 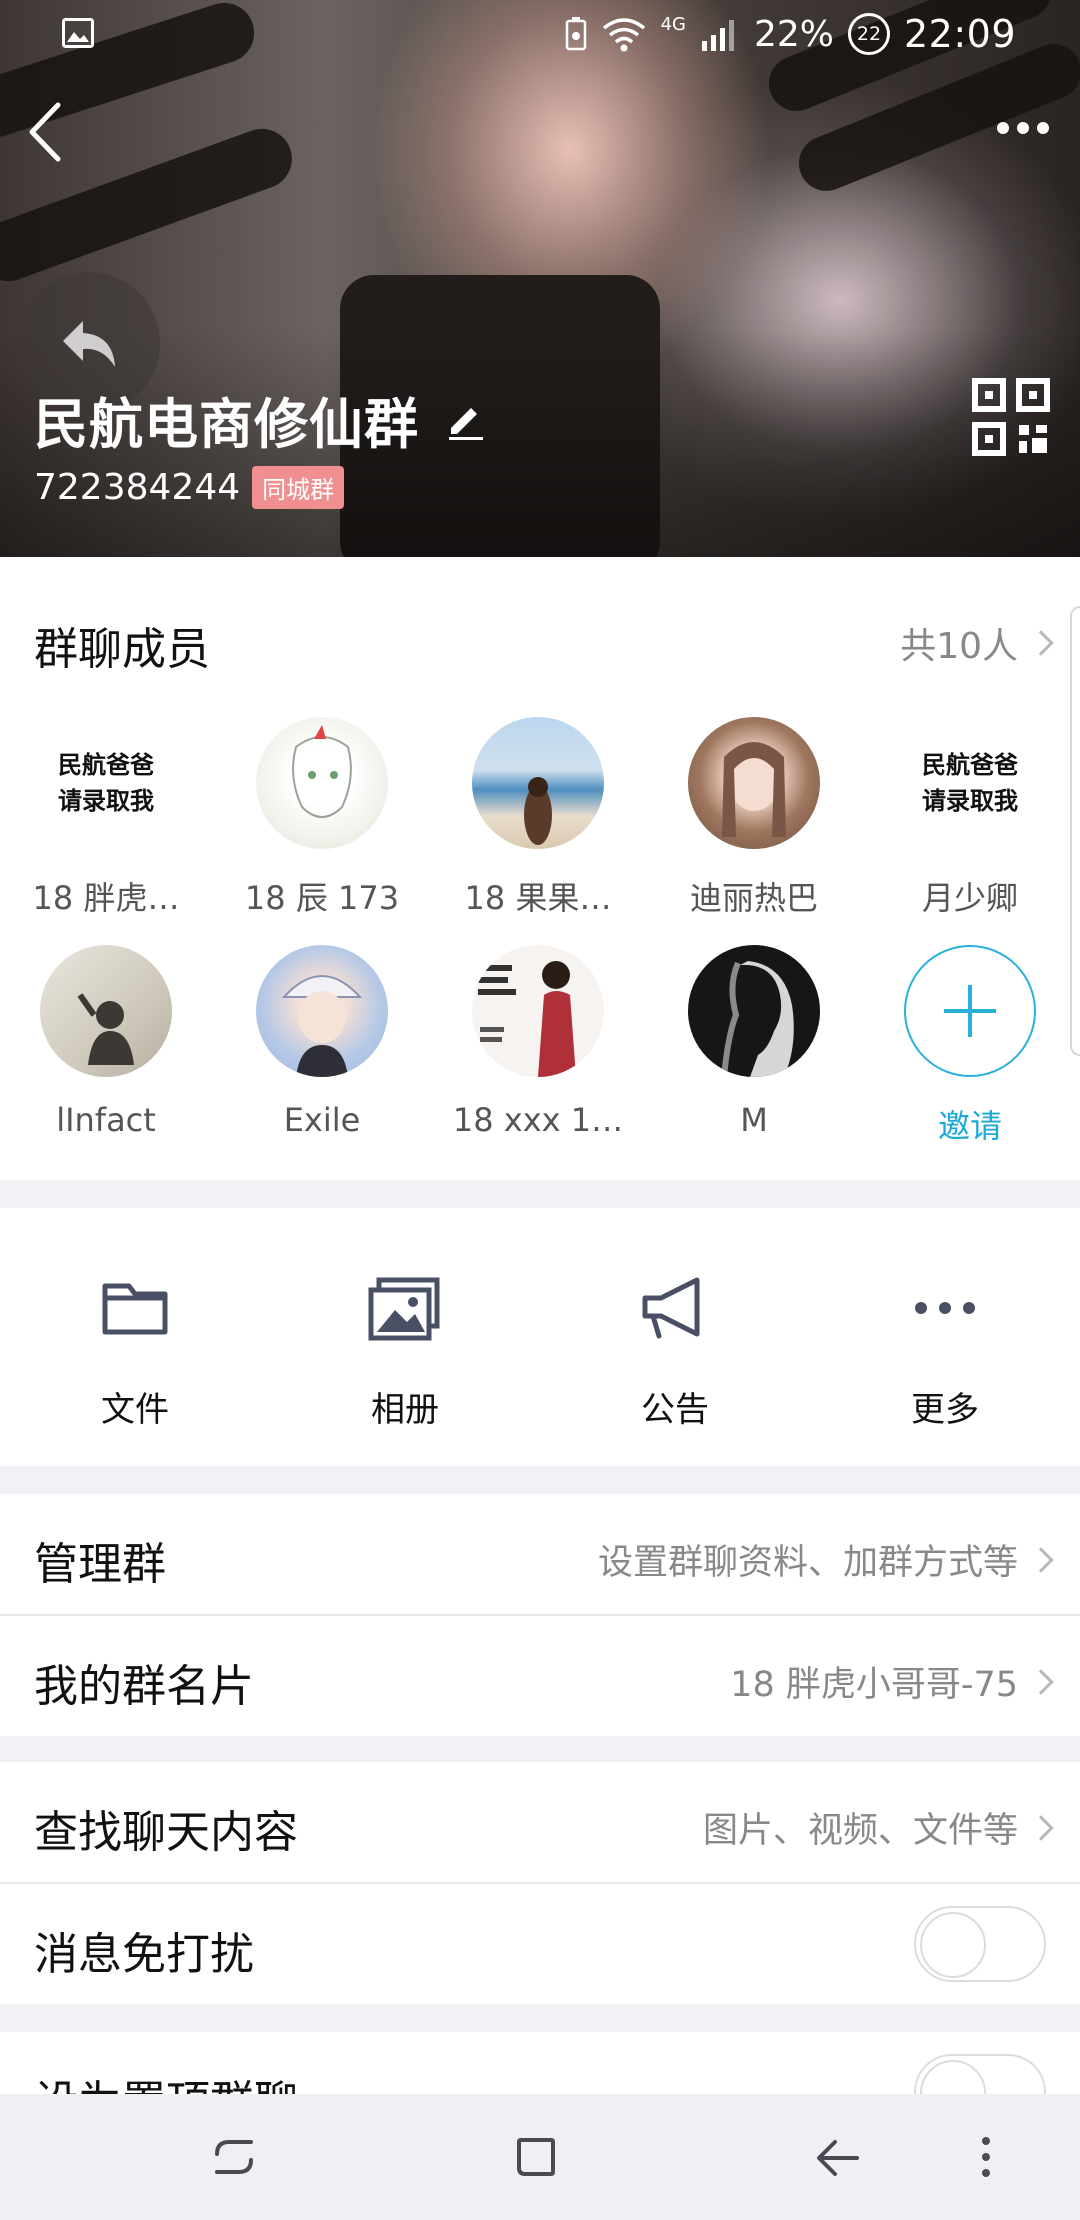 What do you see at coordinates (1075, 831) in the screenshot?
I see `scroll-indicator` at bounding box center [1075, 831].